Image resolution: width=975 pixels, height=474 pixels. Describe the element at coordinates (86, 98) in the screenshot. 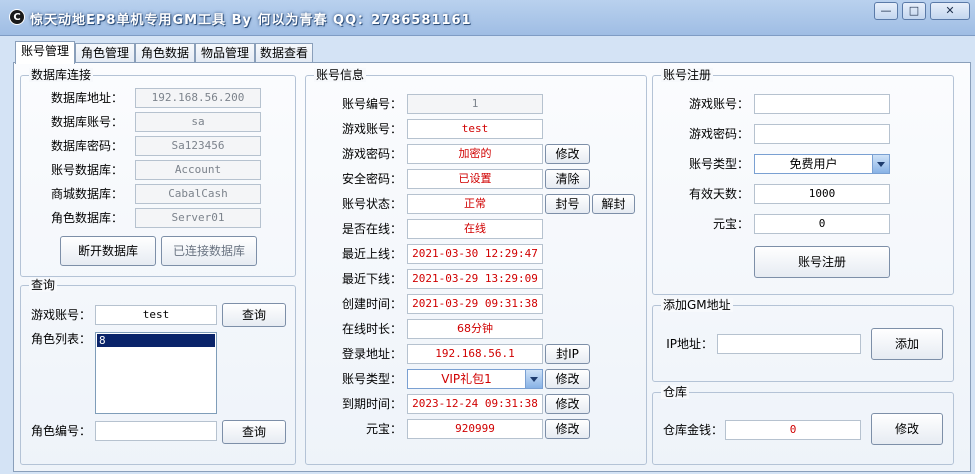

I see `db-host-label: 数据库地址：` at that location.